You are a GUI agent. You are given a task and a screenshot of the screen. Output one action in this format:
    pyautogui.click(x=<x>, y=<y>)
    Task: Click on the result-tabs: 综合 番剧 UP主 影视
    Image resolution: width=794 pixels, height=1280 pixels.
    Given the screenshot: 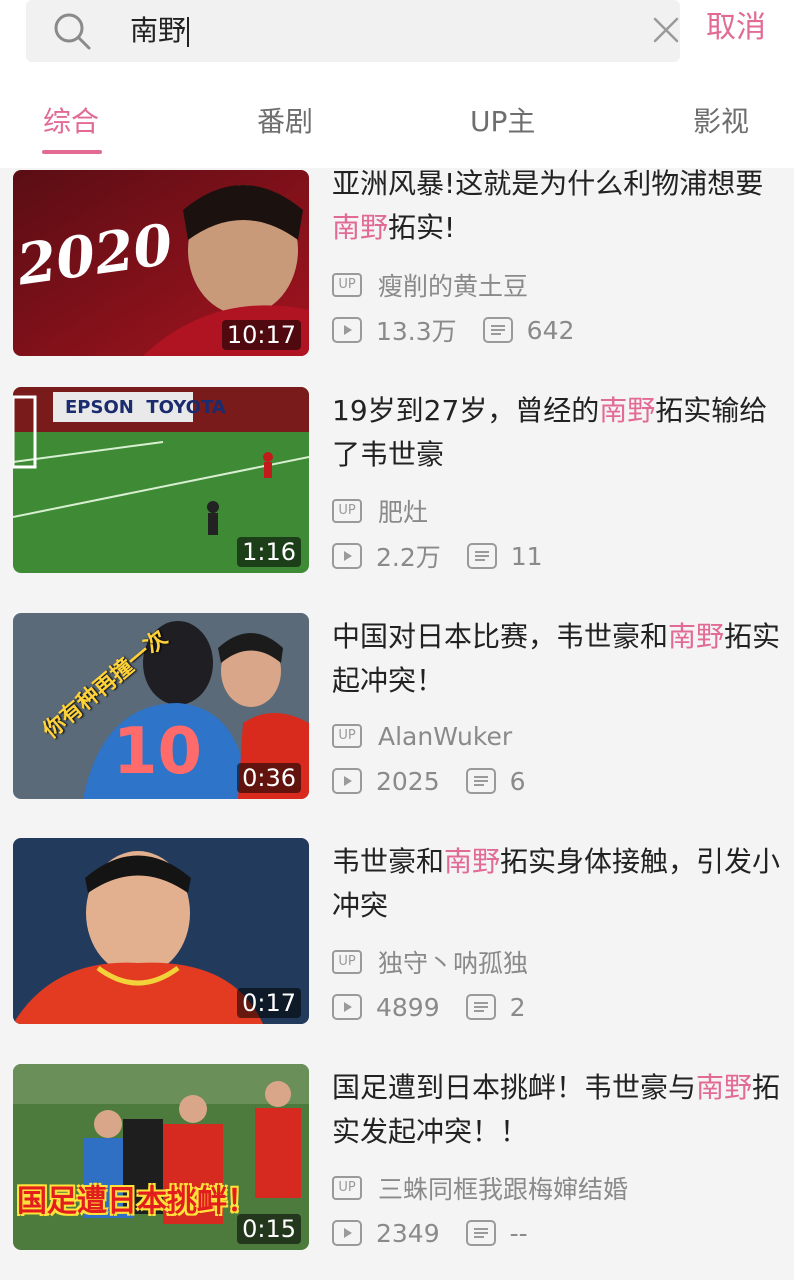 What is the action you would take?
    pyautogui.click(x=397, y=126)
    